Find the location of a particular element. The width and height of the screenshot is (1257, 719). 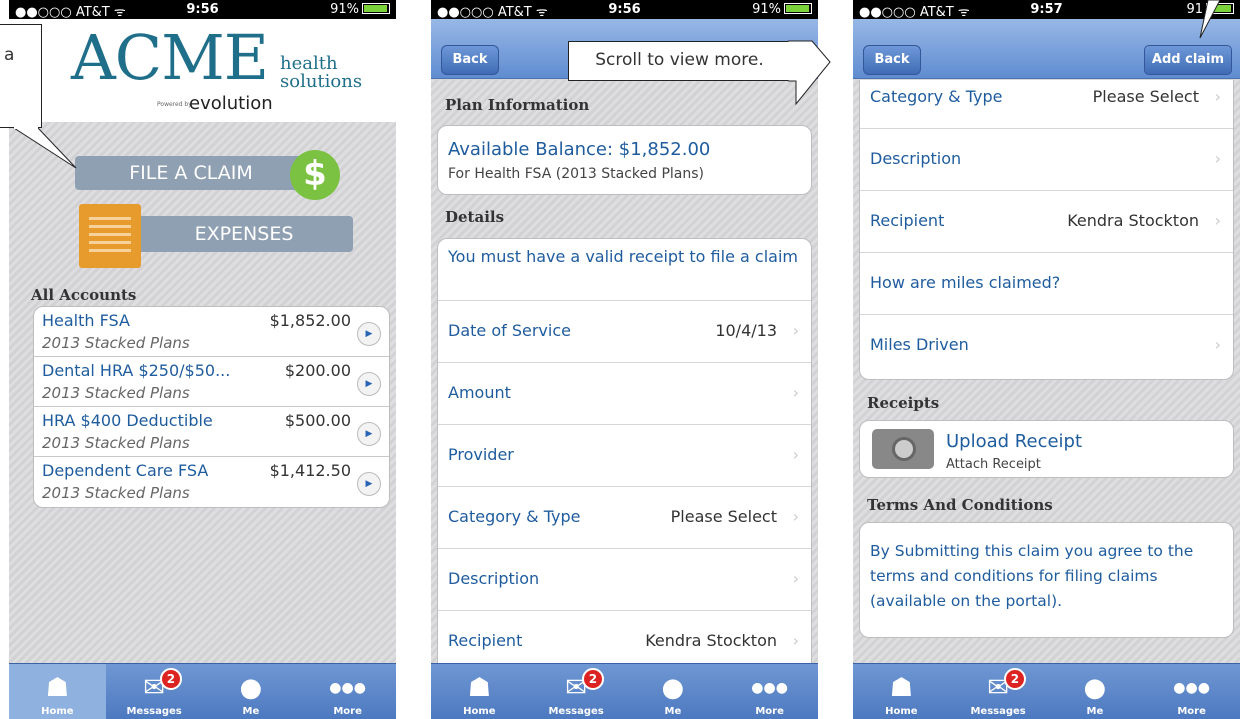

battery-percent: 91% is located at coordinates (344, 9).